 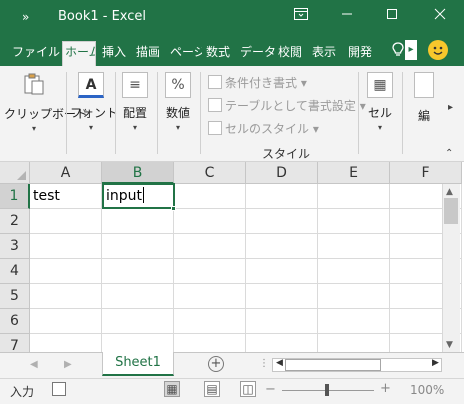 I want to click on clipboard-group: クリップボード ▾, so click(x=46, y=102).